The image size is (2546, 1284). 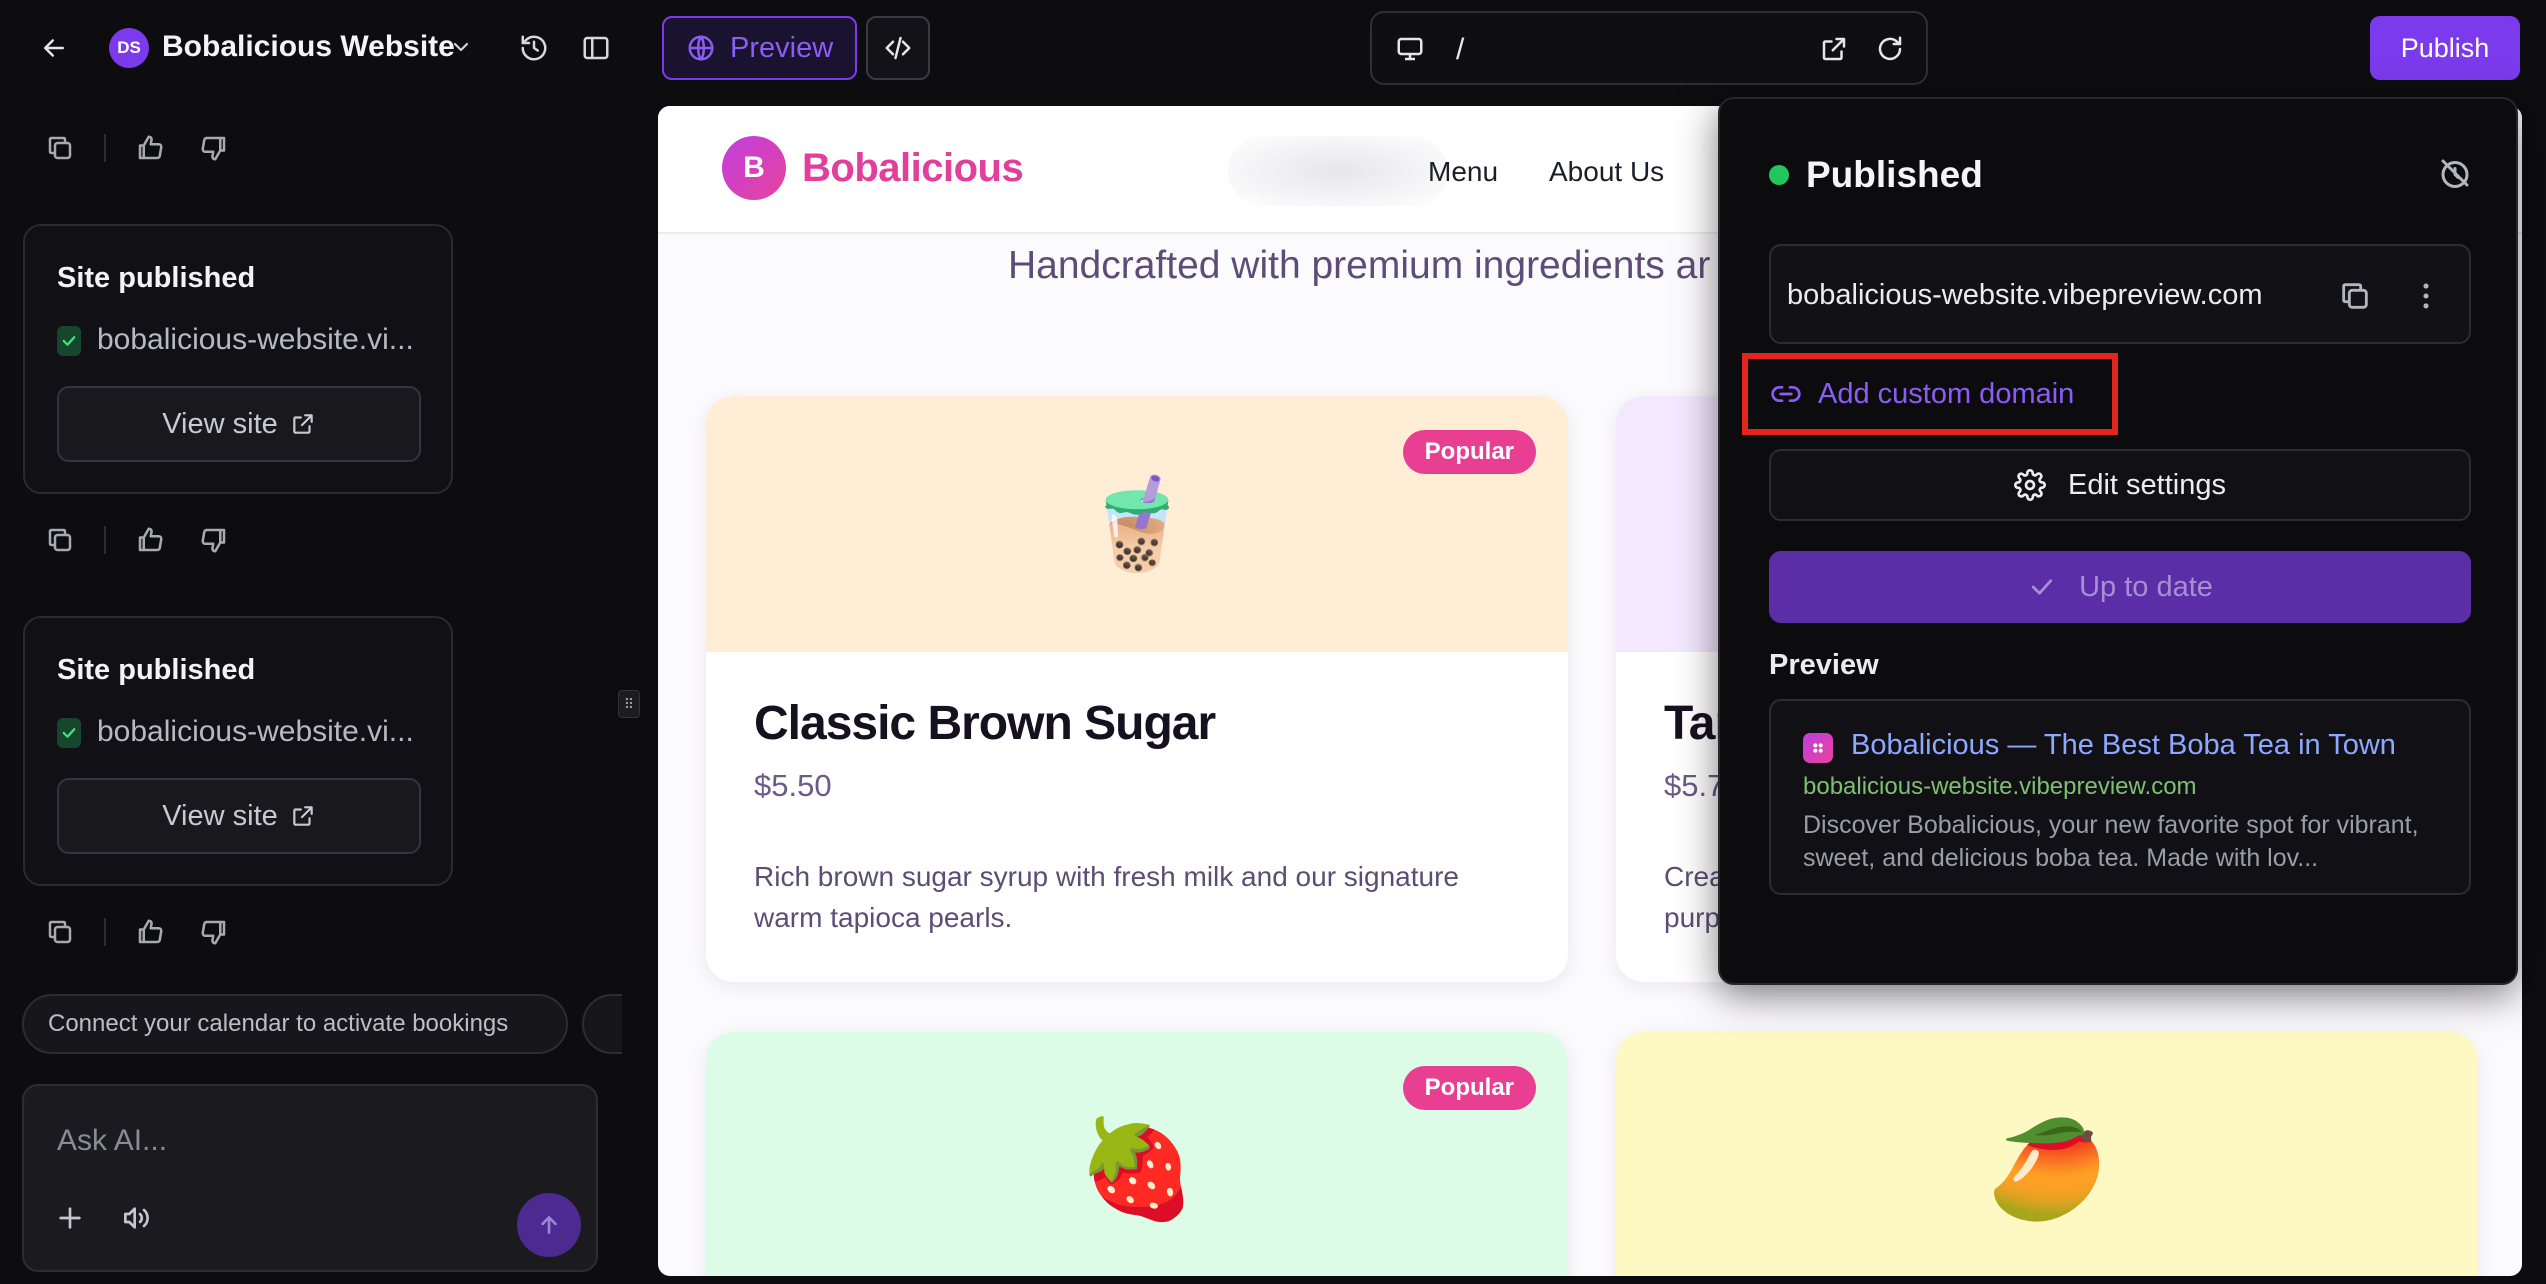 What do you see at coordinates (1649, 48) in the screenshot?
I see `url-bar: /` at bounding box center [1649, 48].